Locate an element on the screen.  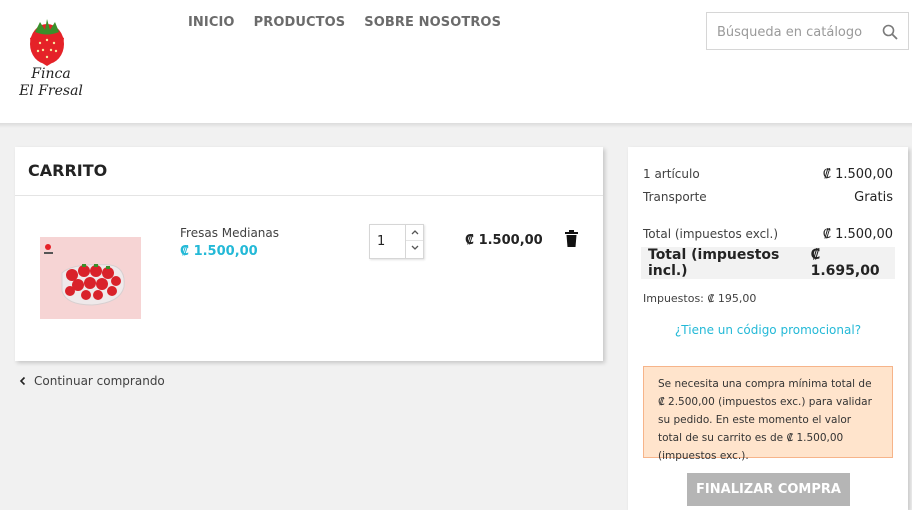
nav-inicio: INICIO is located at coordinates (211, 22).